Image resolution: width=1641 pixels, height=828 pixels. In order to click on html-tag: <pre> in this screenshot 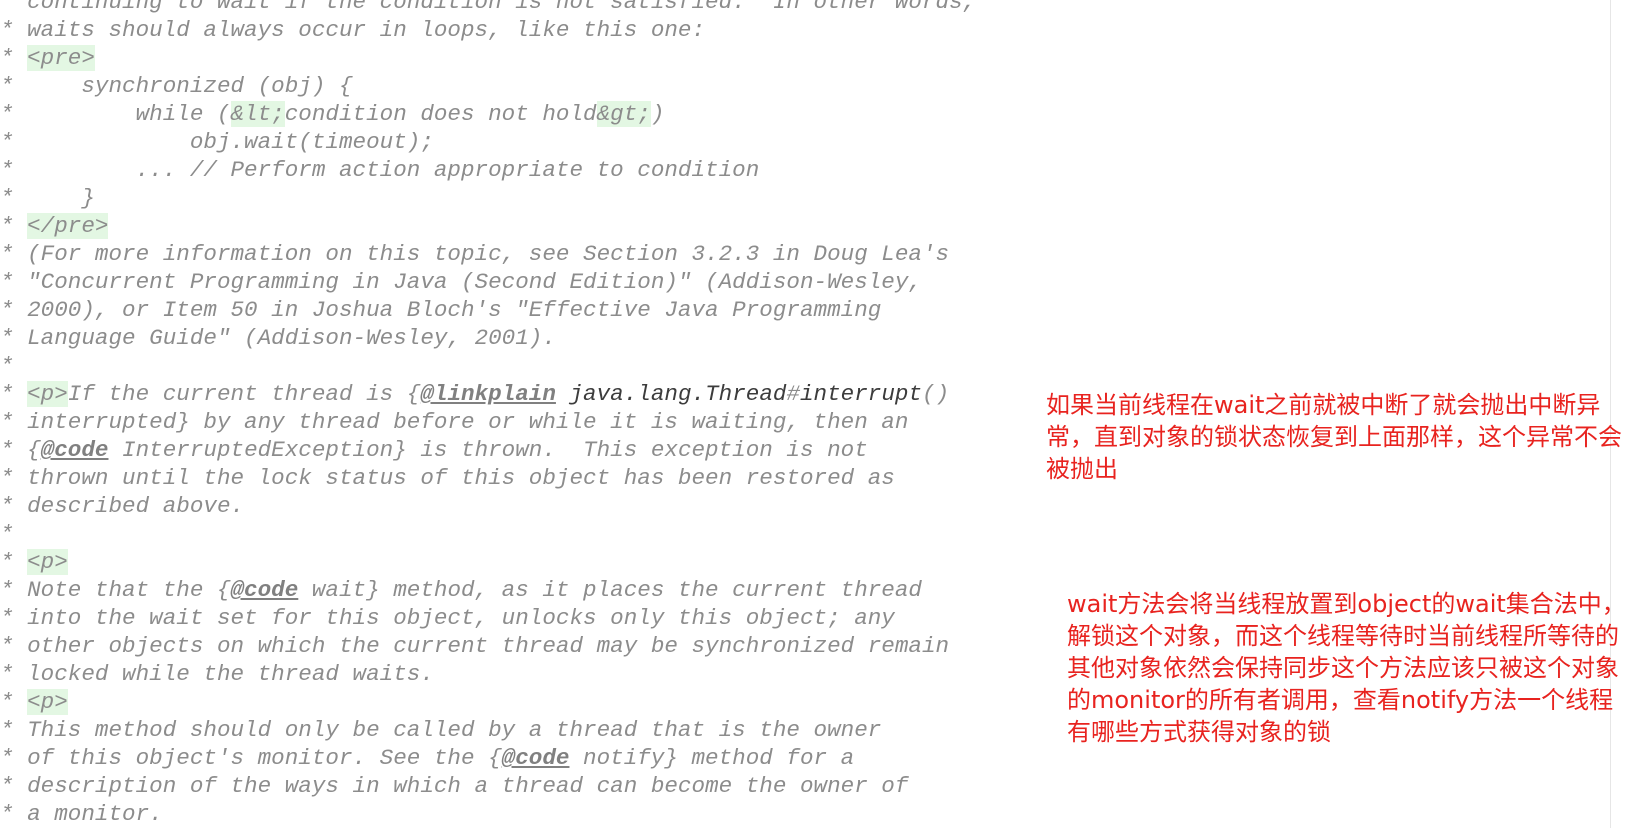, I will do `click(61, 58)`.